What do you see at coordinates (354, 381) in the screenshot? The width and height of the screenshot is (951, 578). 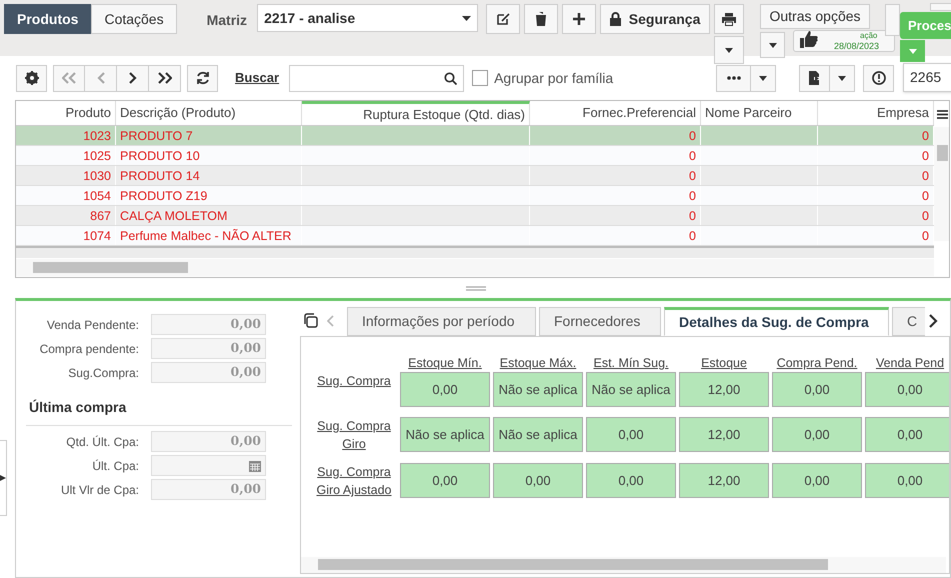 I see `row-link: Sug. Compra` at bounding box center [354, 381].